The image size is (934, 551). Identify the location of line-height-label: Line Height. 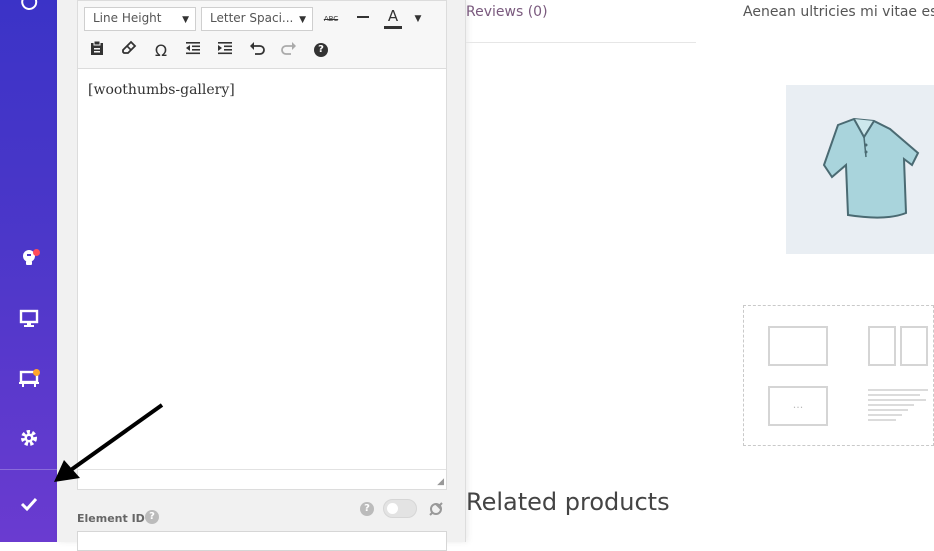
(127, 18).